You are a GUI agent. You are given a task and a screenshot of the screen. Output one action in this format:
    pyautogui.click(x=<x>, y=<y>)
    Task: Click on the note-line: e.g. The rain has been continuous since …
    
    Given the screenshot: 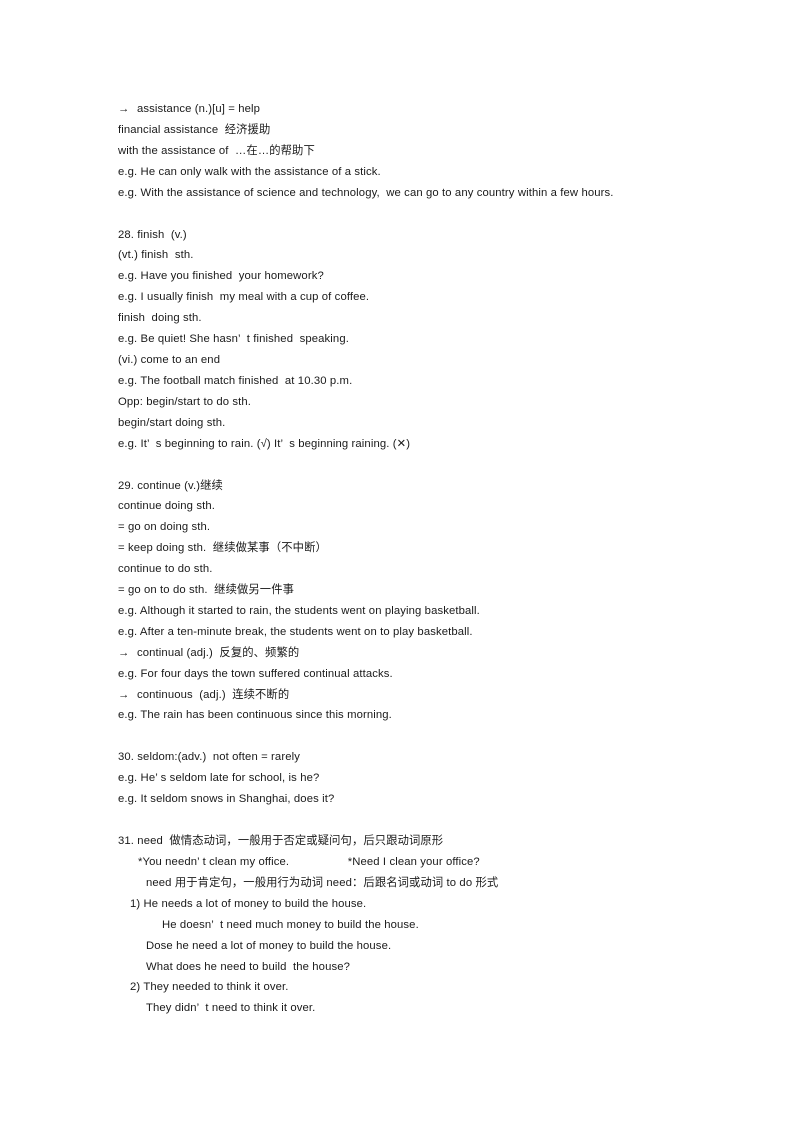 What is the action you would take?
    pyautogui.click(x=418, y=715)
    